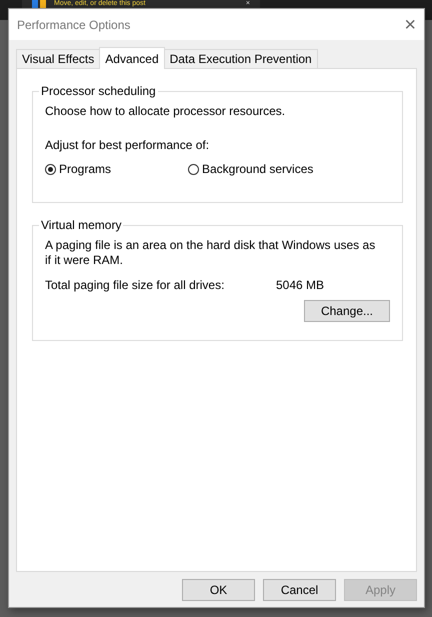 This screenshot has width=432, height=617. Describe the element at coordinates (299, 590) in the screenshot. I see `dialog-button: Cancel` at that location.